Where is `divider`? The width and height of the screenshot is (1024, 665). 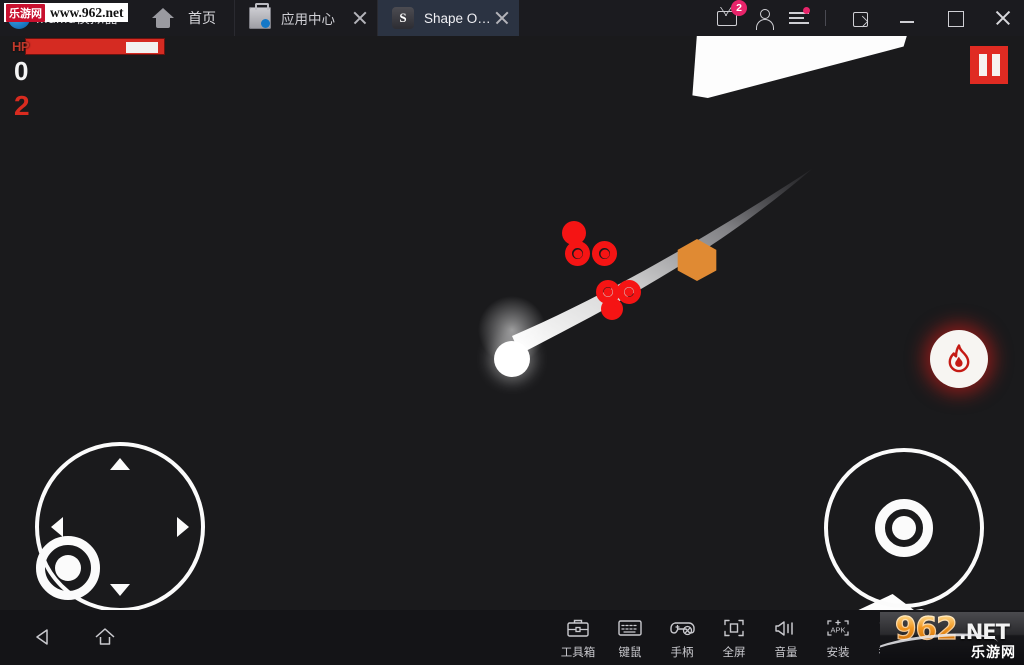 divider is located at coordinates (825, 18).